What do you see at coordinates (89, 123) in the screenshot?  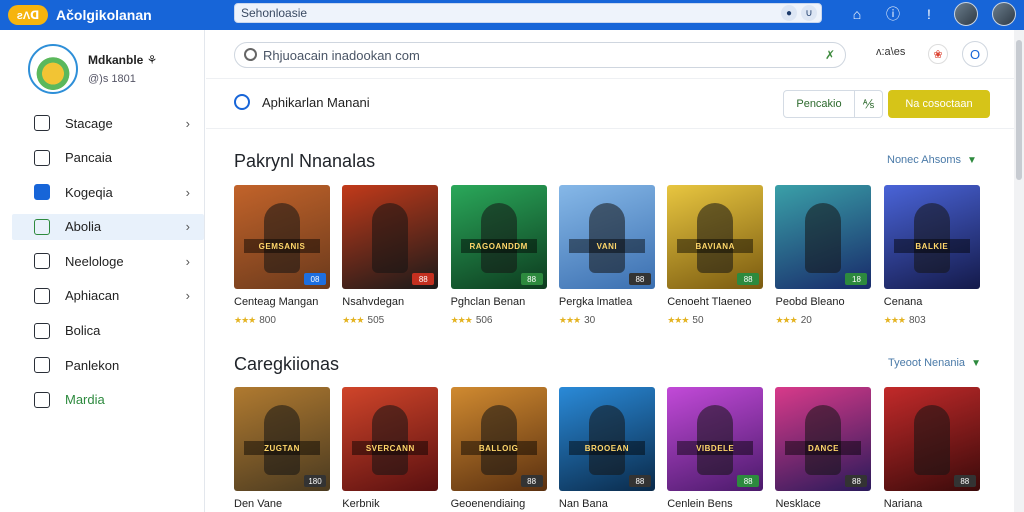 I see `sidebar-item-label: Stacage` at bounding box center [89, 123].